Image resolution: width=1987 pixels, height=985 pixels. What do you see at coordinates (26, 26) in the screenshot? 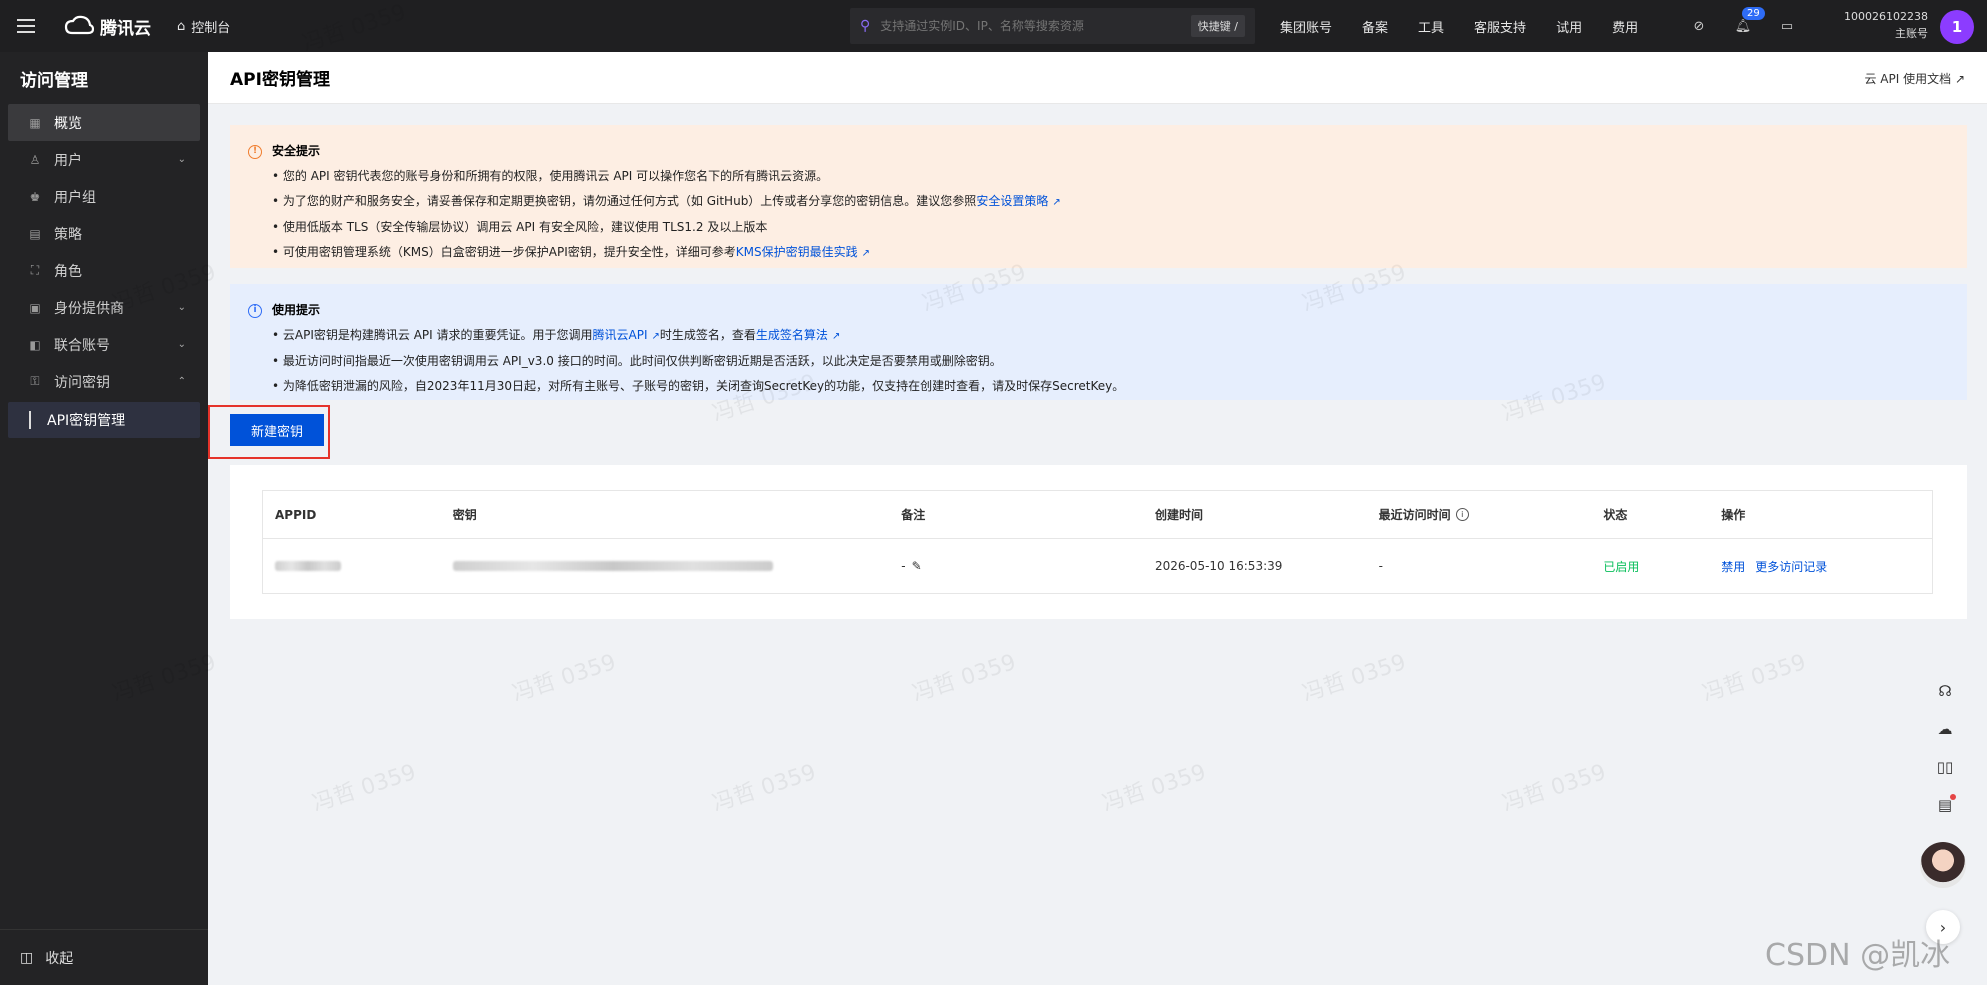
I see `menu-icon` at bounding box center [26, 26].